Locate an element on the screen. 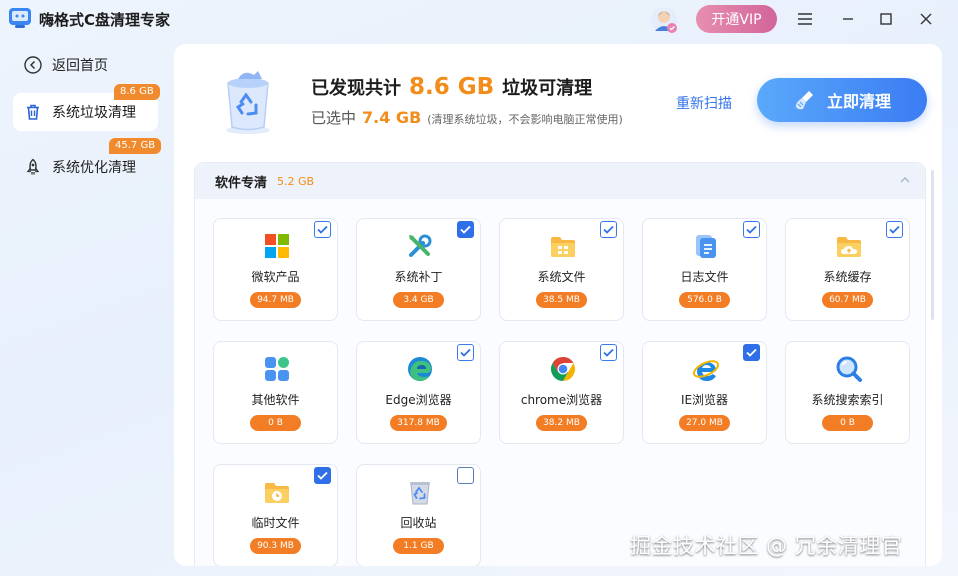  item-card-microsoft-products: 微软产品 94.7 MB is located at coordinates (275, 269).